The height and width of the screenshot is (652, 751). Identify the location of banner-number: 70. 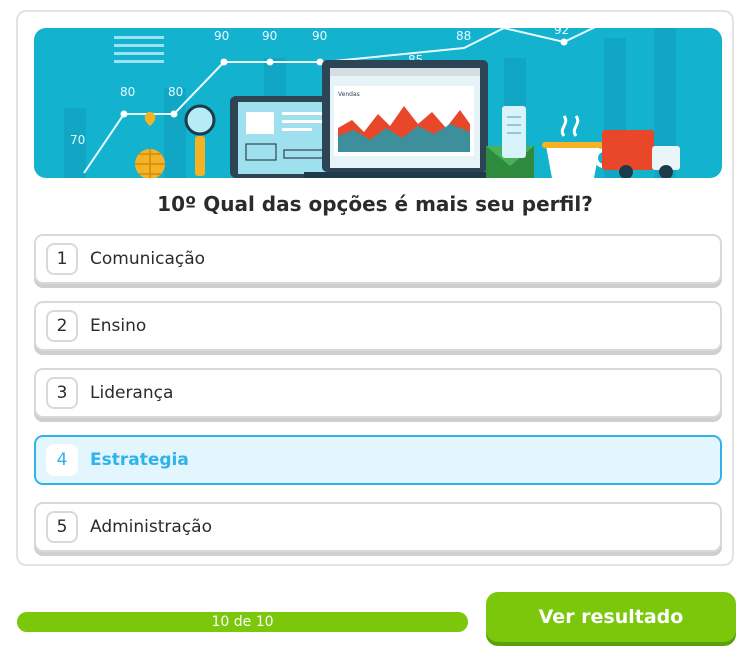
(77, 140).